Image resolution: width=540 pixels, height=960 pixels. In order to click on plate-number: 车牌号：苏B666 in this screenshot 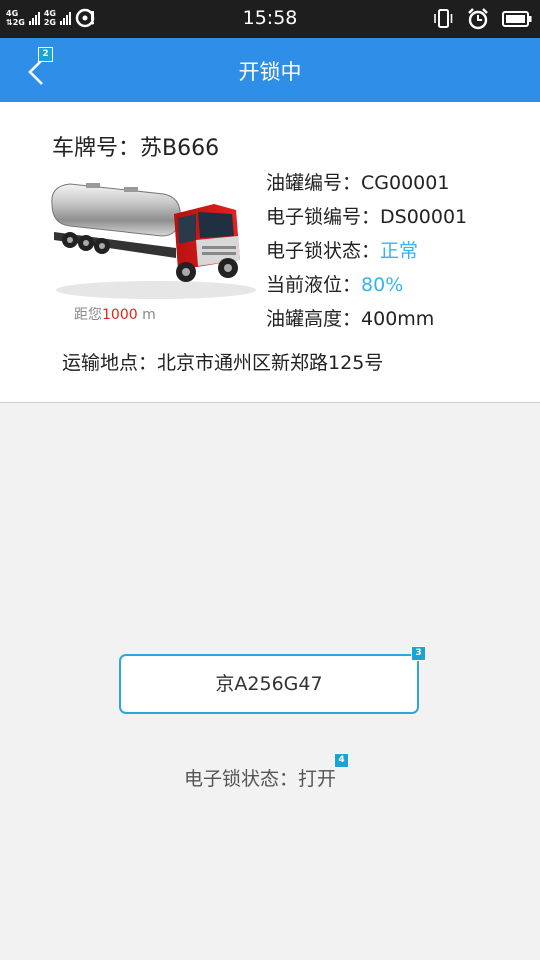, I will do `click(135, 146)`.